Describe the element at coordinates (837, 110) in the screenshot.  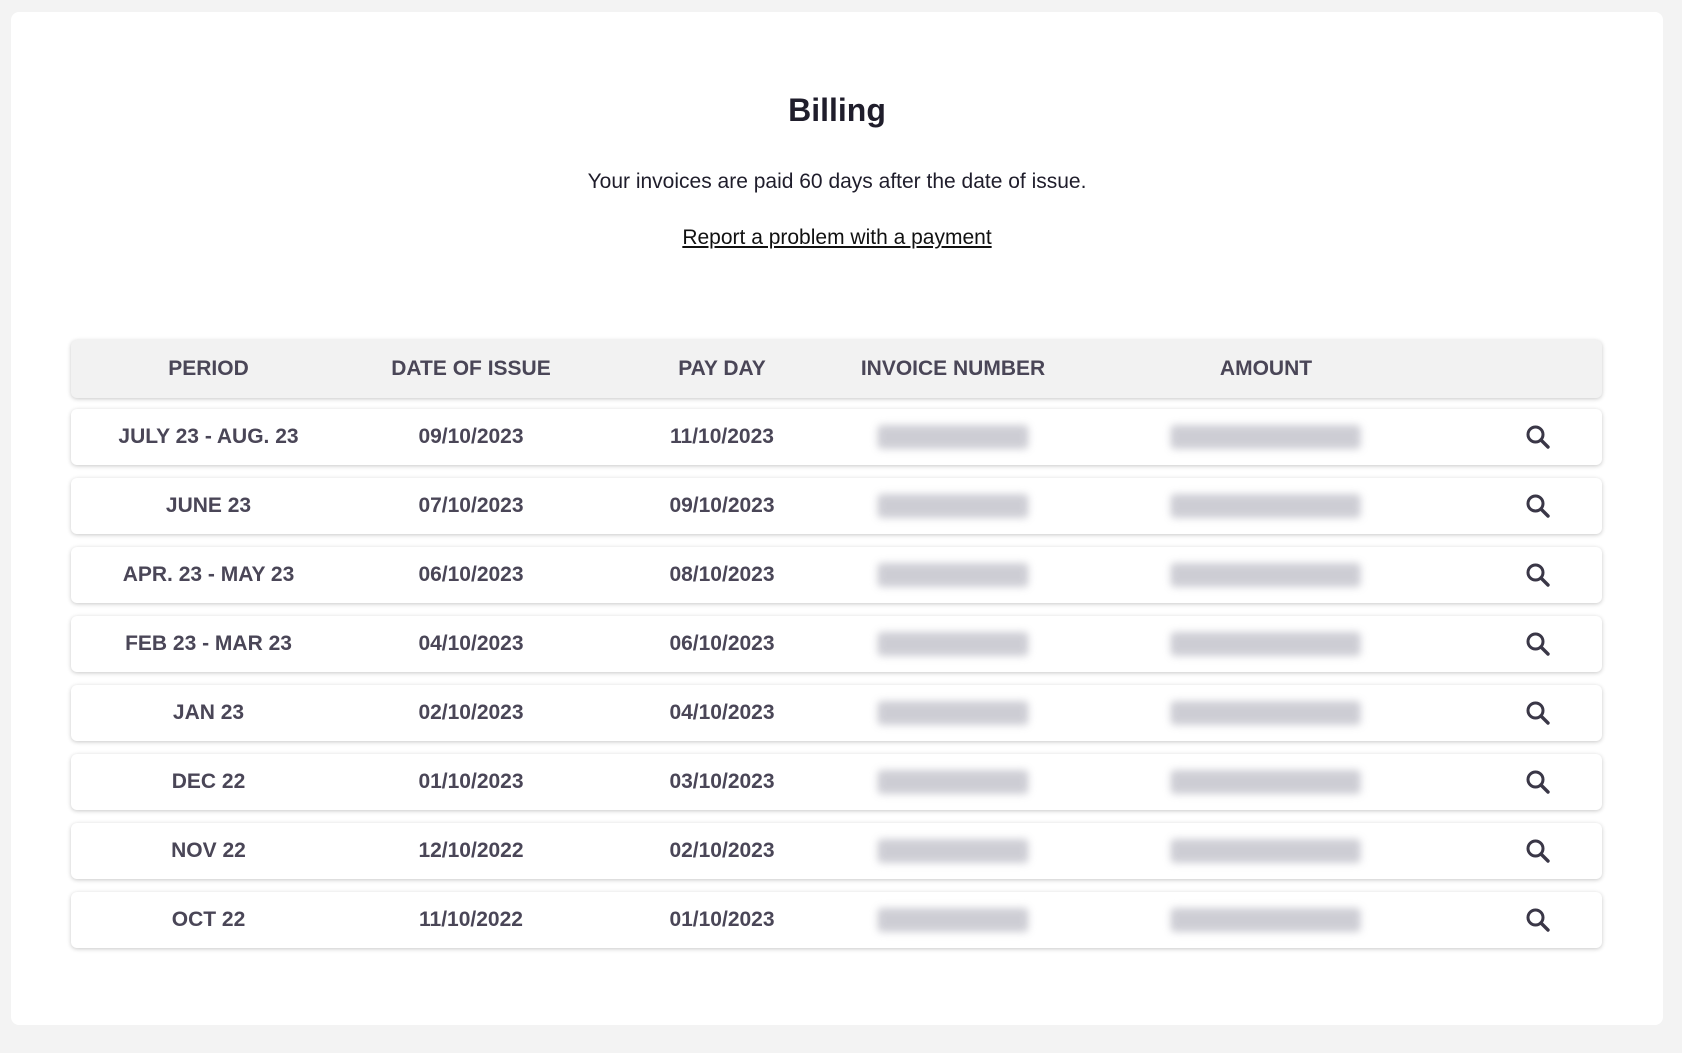
I see `page-title: Billing` at that location.